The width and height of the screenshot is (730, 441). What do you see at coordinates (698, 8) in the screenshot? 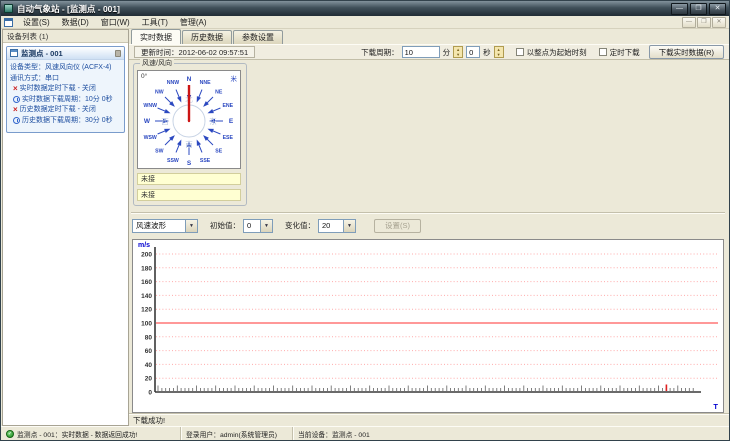
I see `maximize-button: ❐` at bounding box center [698, 8].